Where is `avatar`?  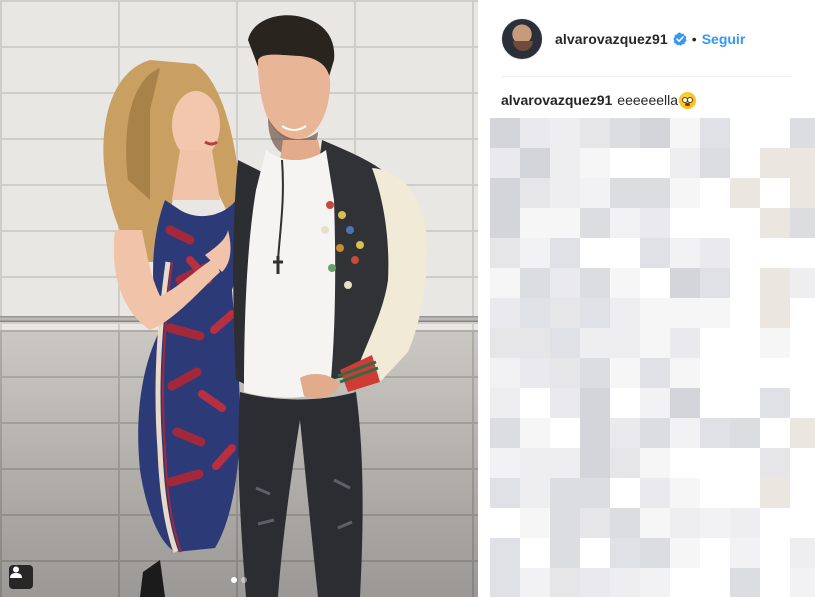
avatar is located at coordinates (522, 39).